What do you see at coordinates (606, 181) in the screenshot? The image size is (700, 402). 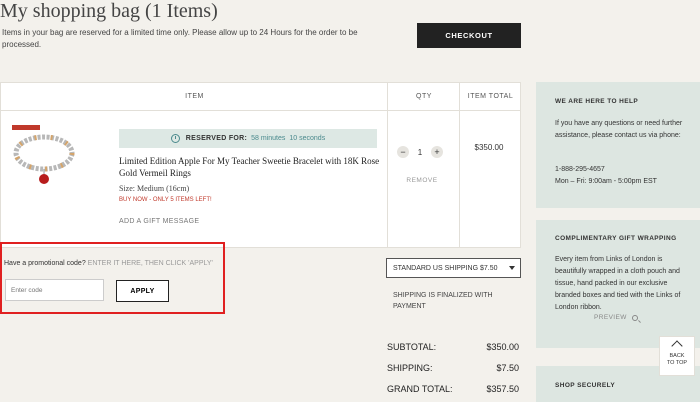 I see `help-hours: Mon – Fri: 9:00am - 5:00pm EST` at bounding box center [606, 181].